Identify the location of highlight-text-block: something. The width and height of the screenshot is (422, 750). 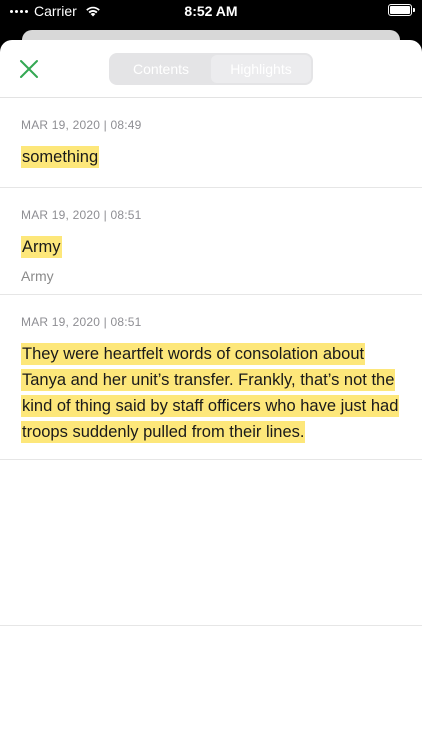
(211, 157).